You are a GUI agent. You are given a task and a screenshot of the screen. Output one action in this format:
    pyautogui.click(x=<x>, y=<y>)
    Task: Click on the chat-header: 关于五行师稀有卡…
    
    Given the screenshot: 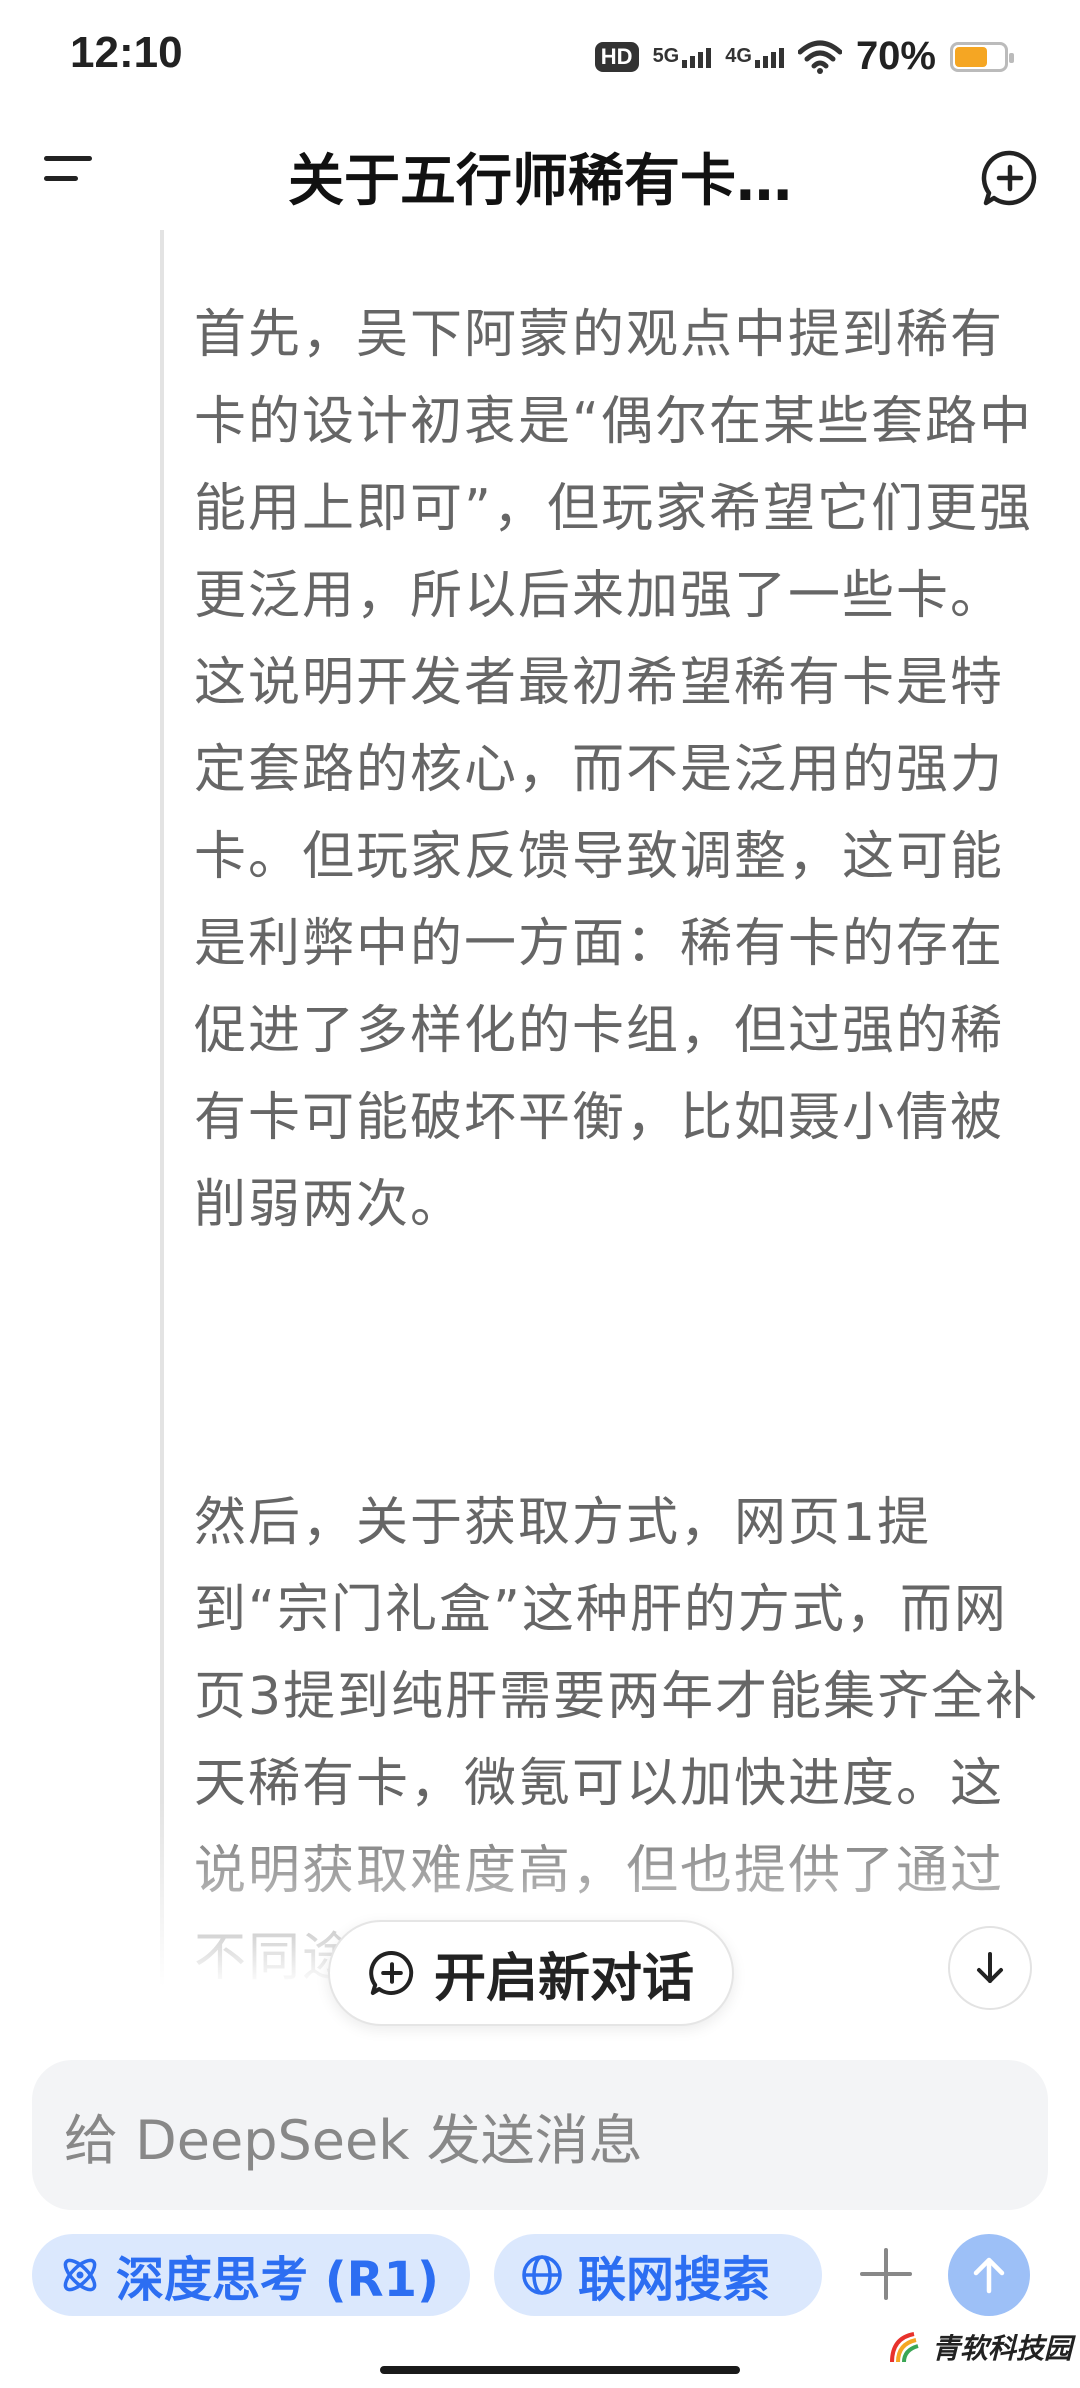 What is the action you would take?
    pyautogui.click(x=540, y=170)
    